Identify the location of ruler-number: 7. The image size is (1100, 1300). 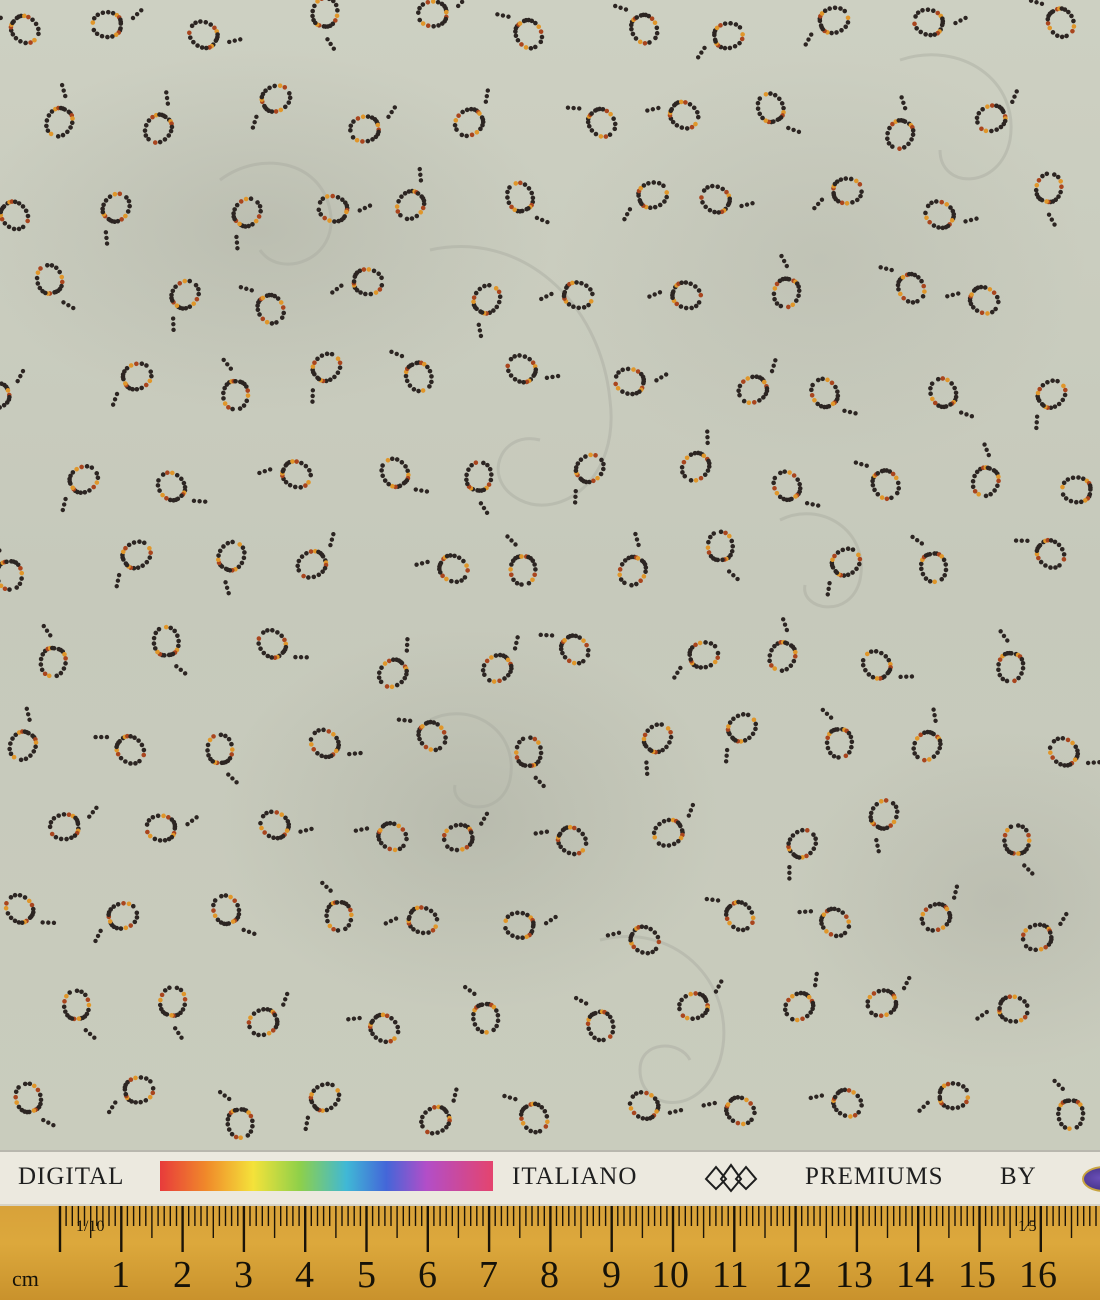
(488, 1275).